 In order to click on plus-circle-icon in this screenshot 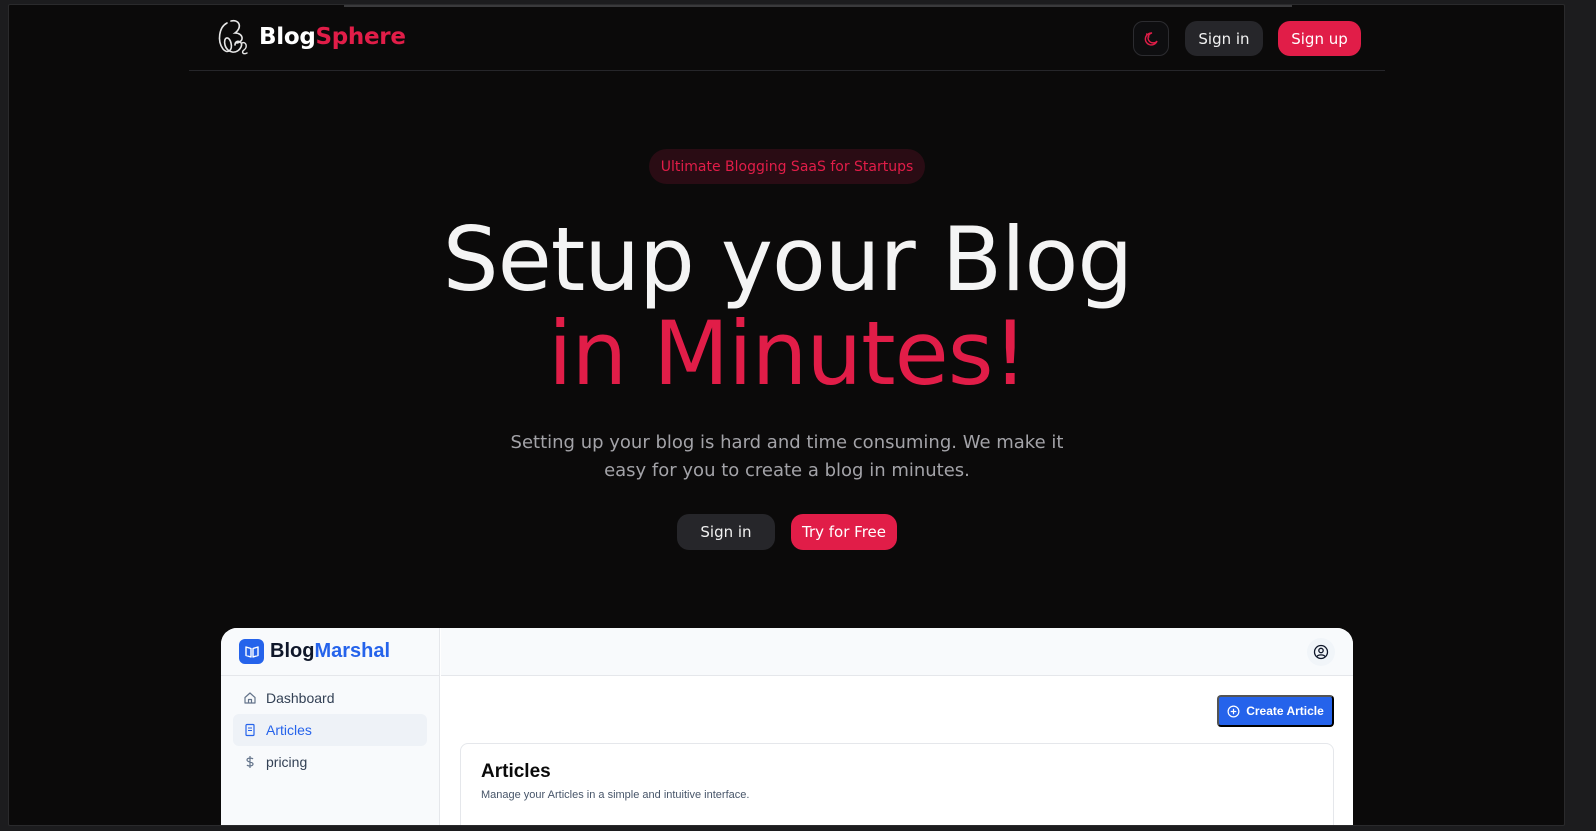, I will do `click(1233, 711)`.